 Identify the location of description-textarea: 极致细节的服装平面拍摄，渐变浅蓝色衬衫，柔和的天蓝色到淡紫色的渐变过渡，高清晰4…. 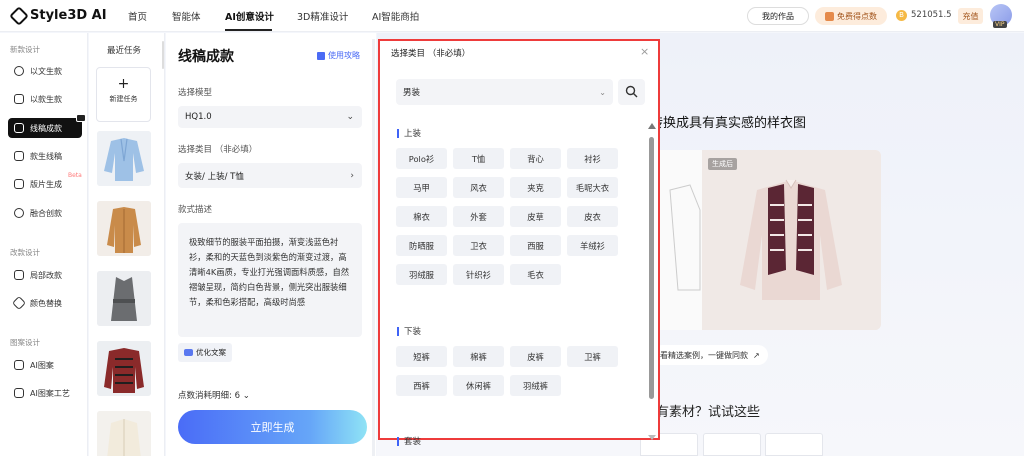
(270, 280).